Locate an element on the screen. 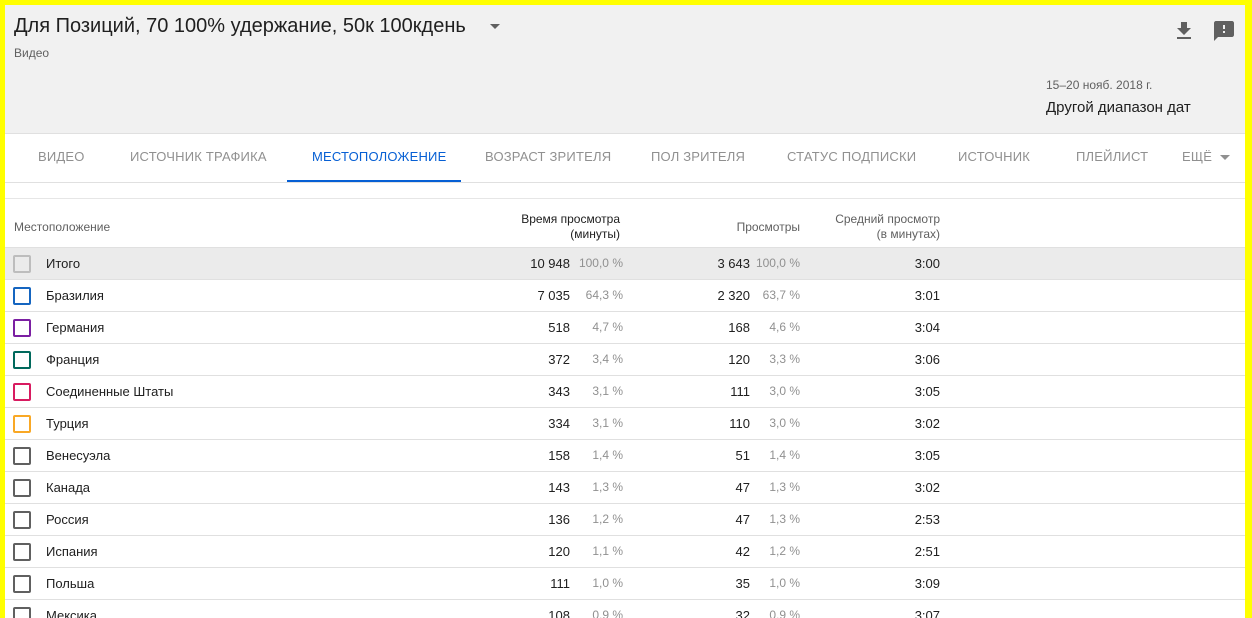  column-header-watch-time: Время просмотра (минуты) is located at coordinates (570, 227).